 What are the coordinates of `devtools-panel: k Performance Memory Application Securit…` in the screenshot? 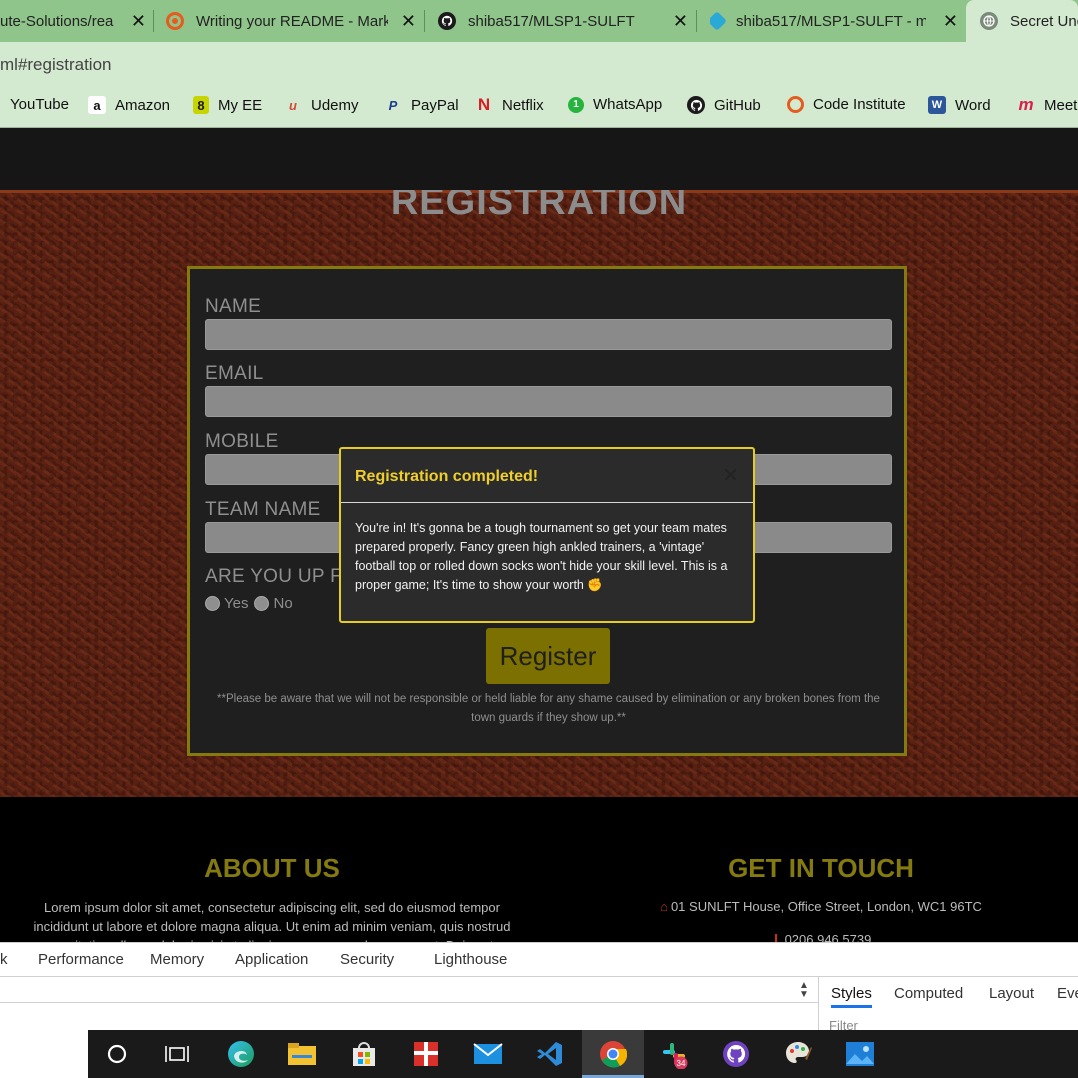 It's located at (539, 987).